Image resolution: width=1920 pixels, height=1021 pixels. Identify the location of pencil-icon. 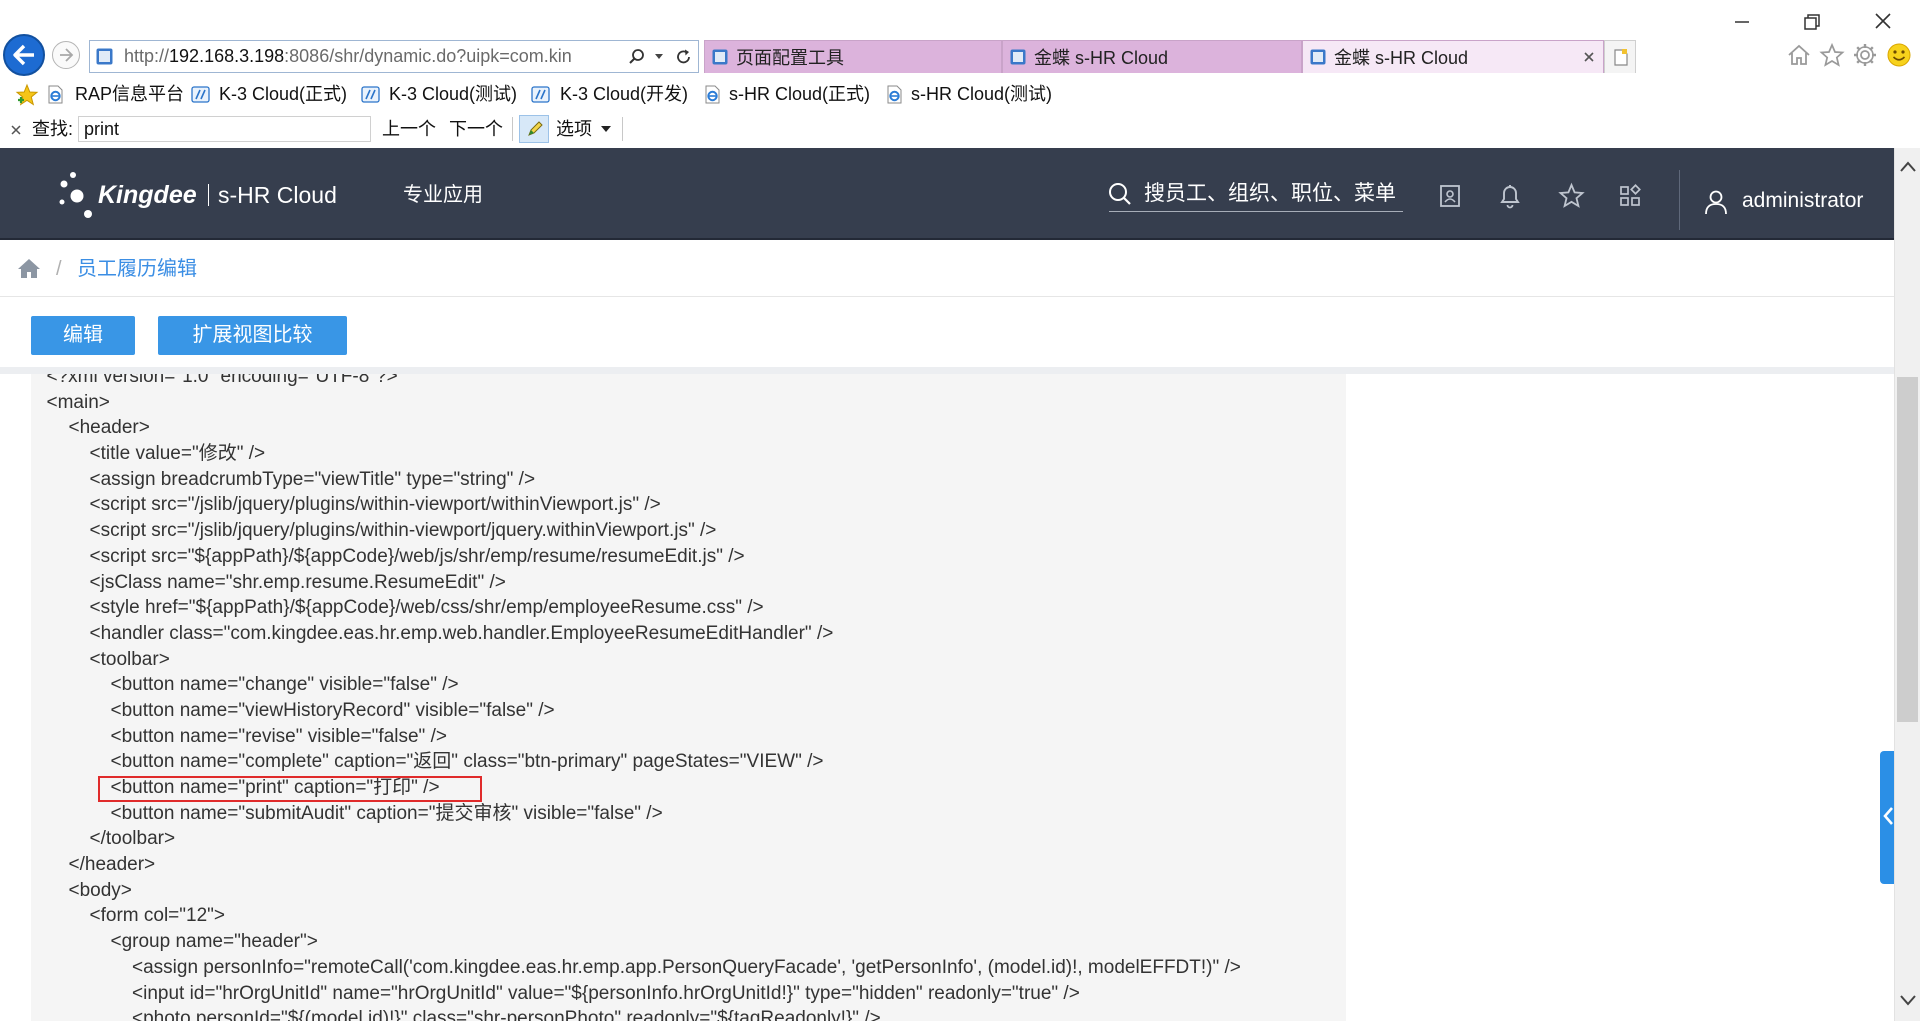
(535, 128).